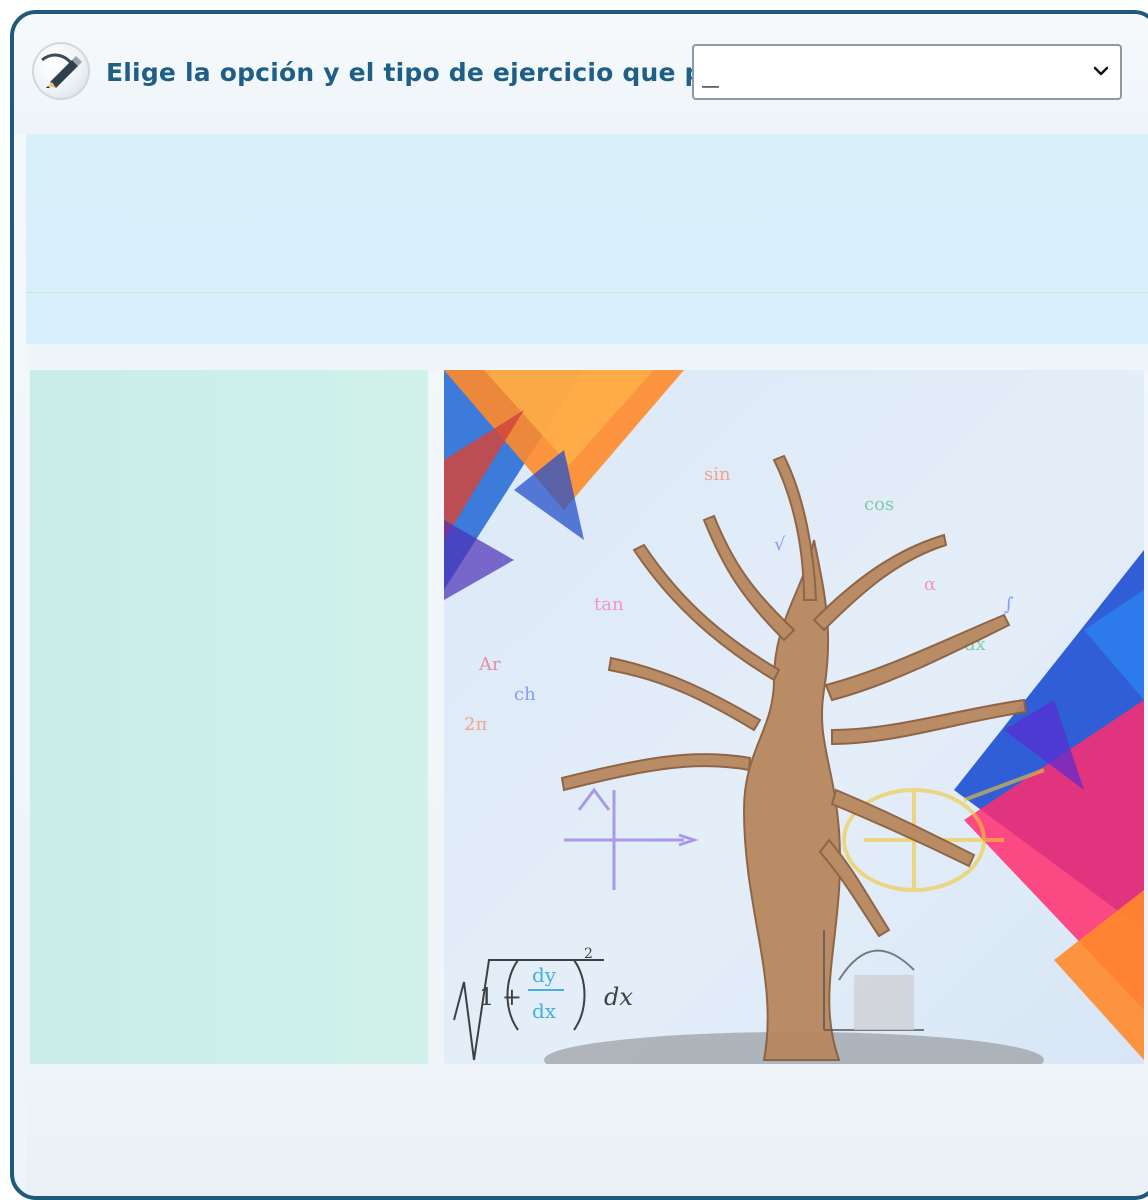  Describe the element at coordinates (710, 71) in the screenshot. I see `exercise-type-select-value: _` at that location.